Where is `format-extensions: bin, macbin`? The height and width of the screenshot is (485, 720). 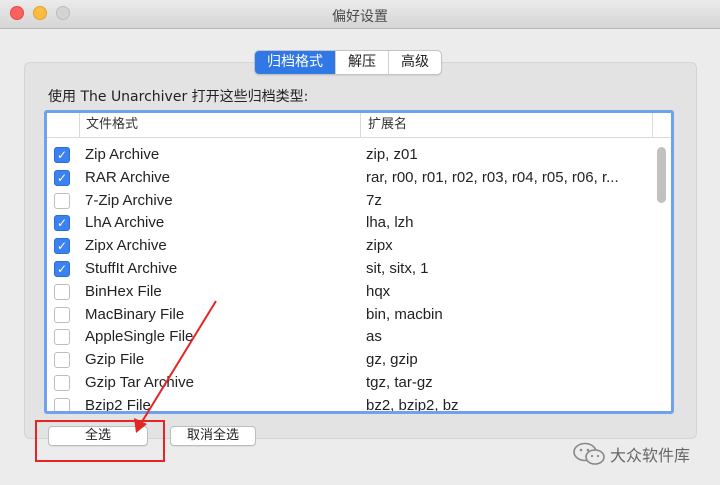 format-extensions: bin, macbin is located at coordinates (404, 314).